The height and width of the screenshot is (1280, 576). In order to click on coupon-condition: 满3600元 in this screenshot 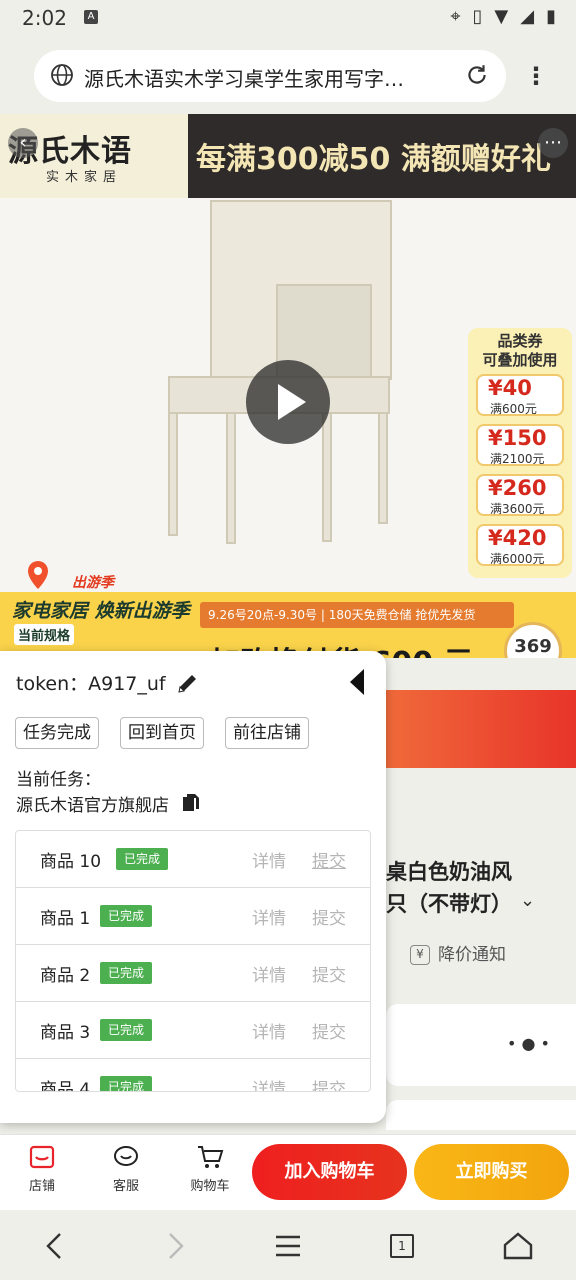, I will do `click(517, 509)`.